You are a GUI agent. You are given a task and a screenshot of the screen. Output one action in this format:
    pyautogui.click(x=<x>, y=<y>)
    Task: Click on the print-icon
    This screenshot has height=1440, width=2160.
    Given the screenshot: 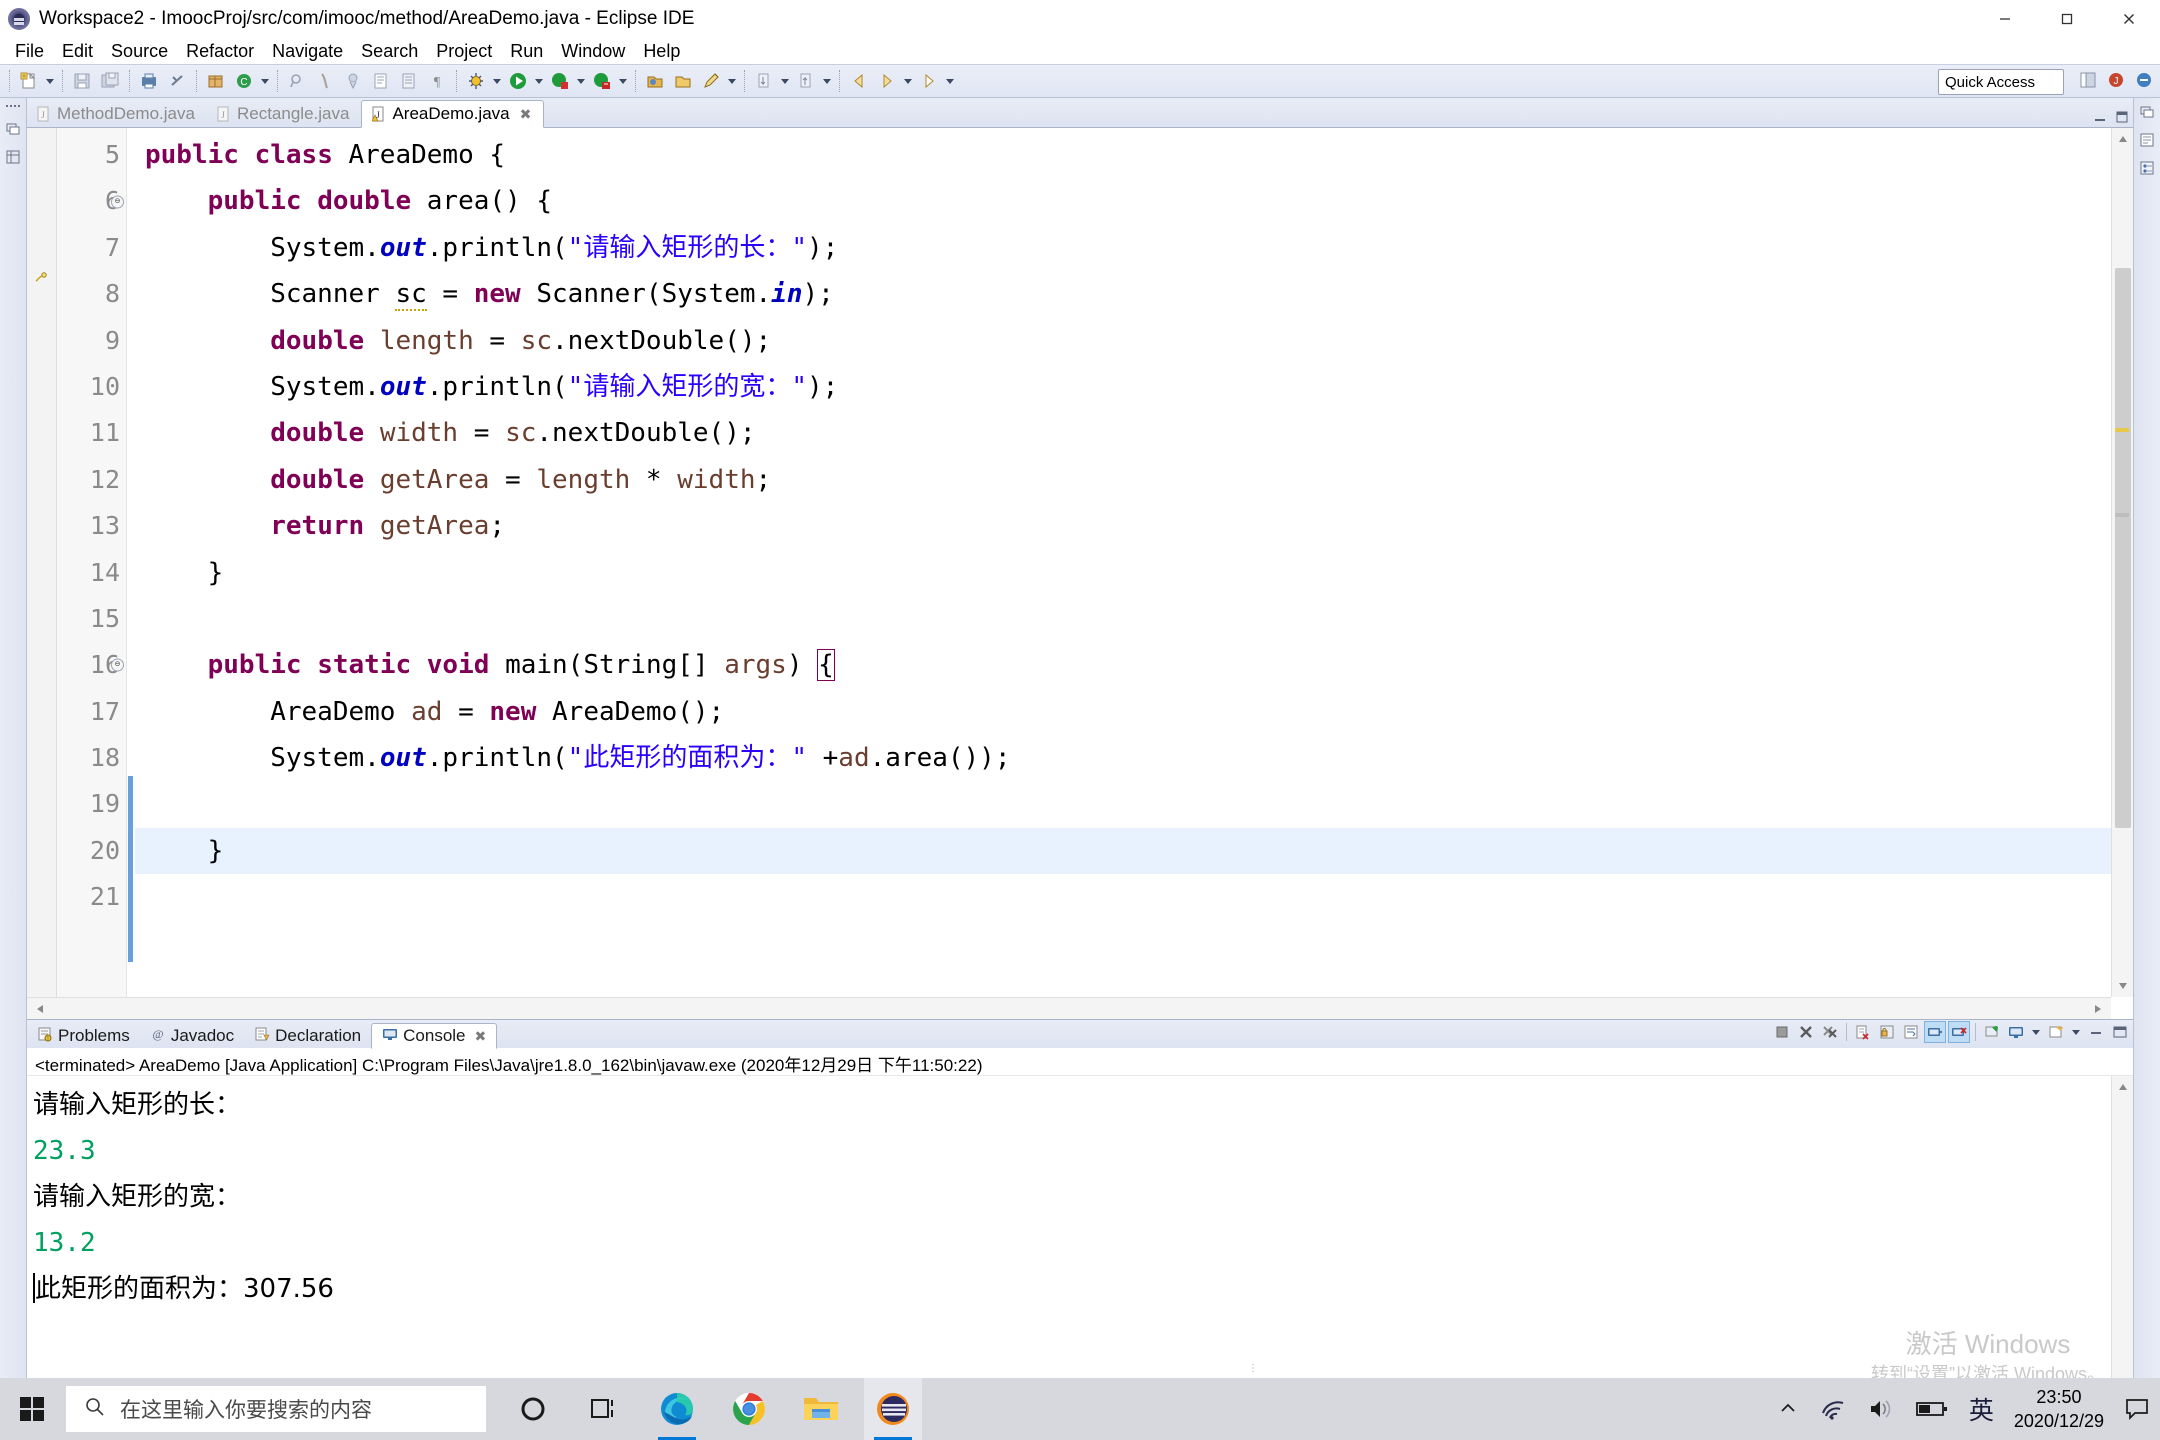 What is the action you would take?
    pyautogui.click(x=149, y=81)
    